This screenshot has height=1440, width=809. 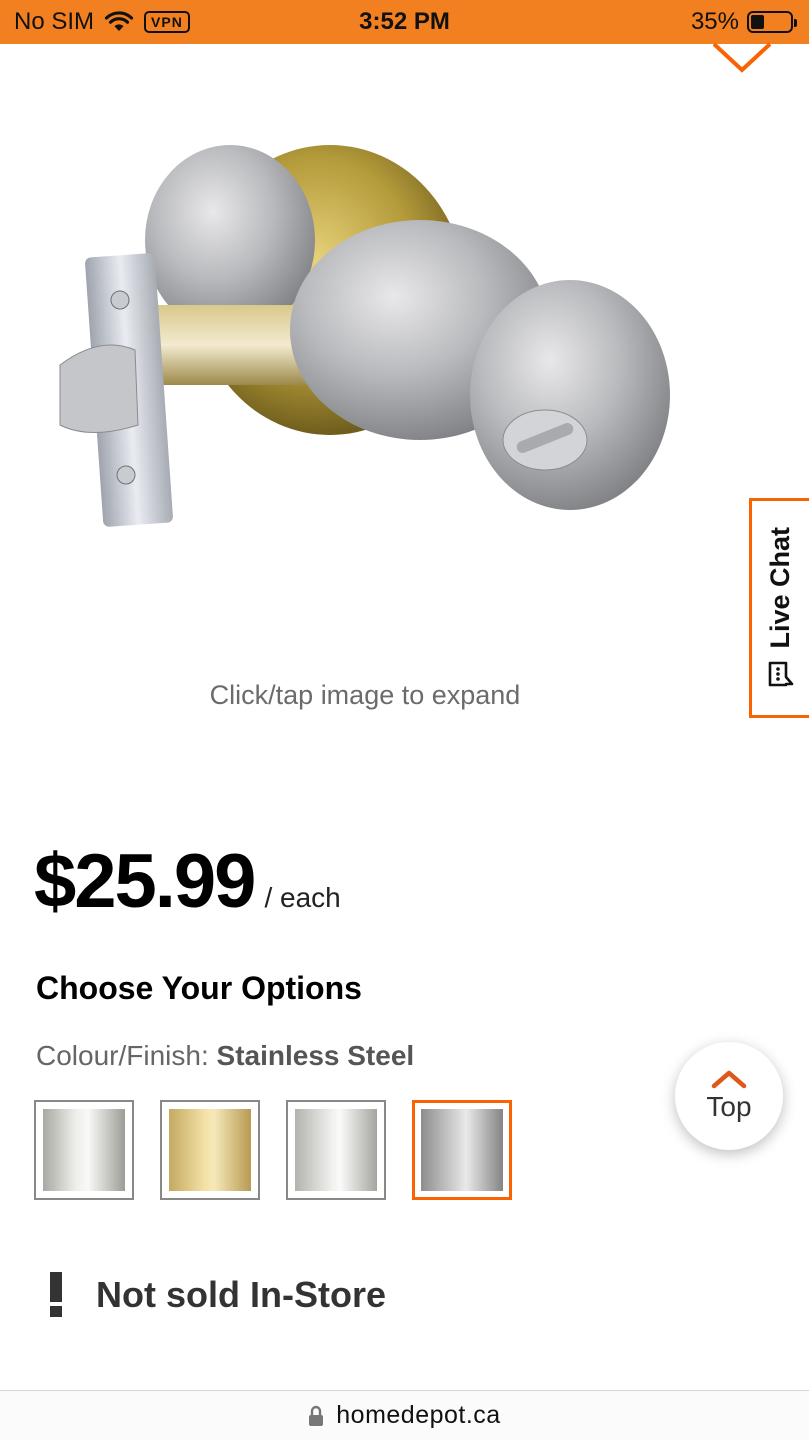 What do you see at coordinates (365, 695) in the screenshot?
I see `image-expand-hint: Click/tap image to expand` at bounding box center [365, 695].